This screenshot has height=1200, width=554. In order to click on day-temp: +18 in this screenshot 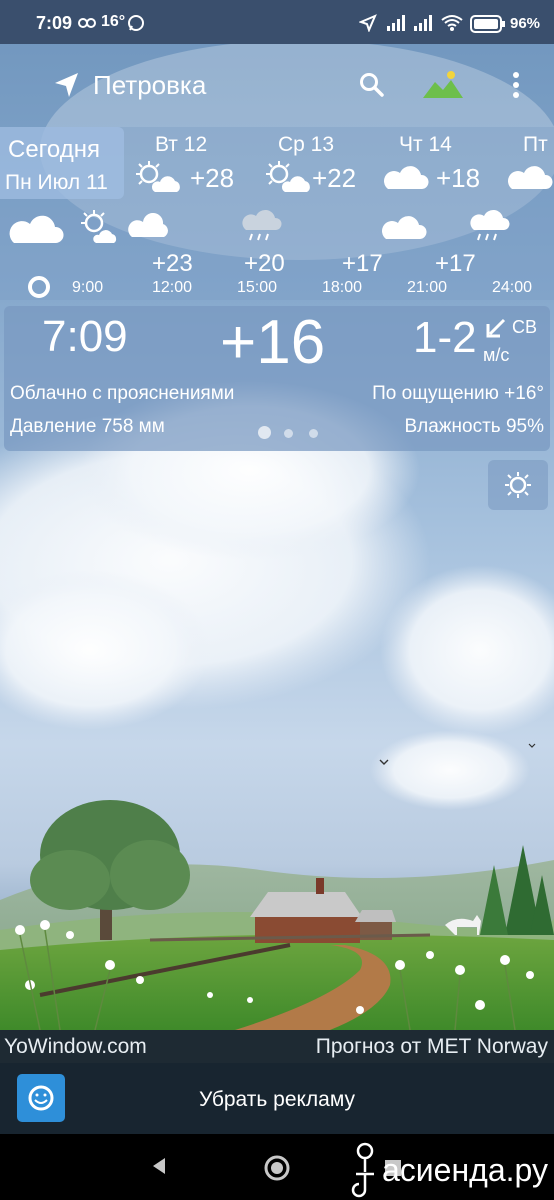, I will do `click(458, 178)`.